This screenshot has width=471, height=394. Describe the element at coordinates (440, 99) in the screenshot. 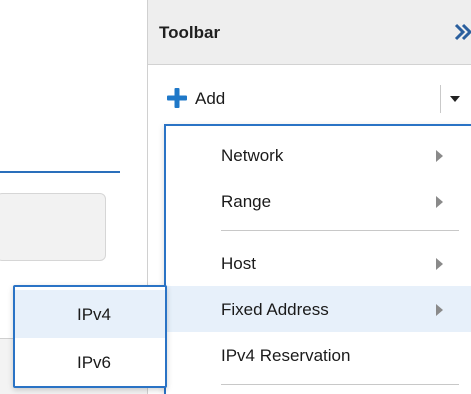

I see `add-split-divider` at that location.